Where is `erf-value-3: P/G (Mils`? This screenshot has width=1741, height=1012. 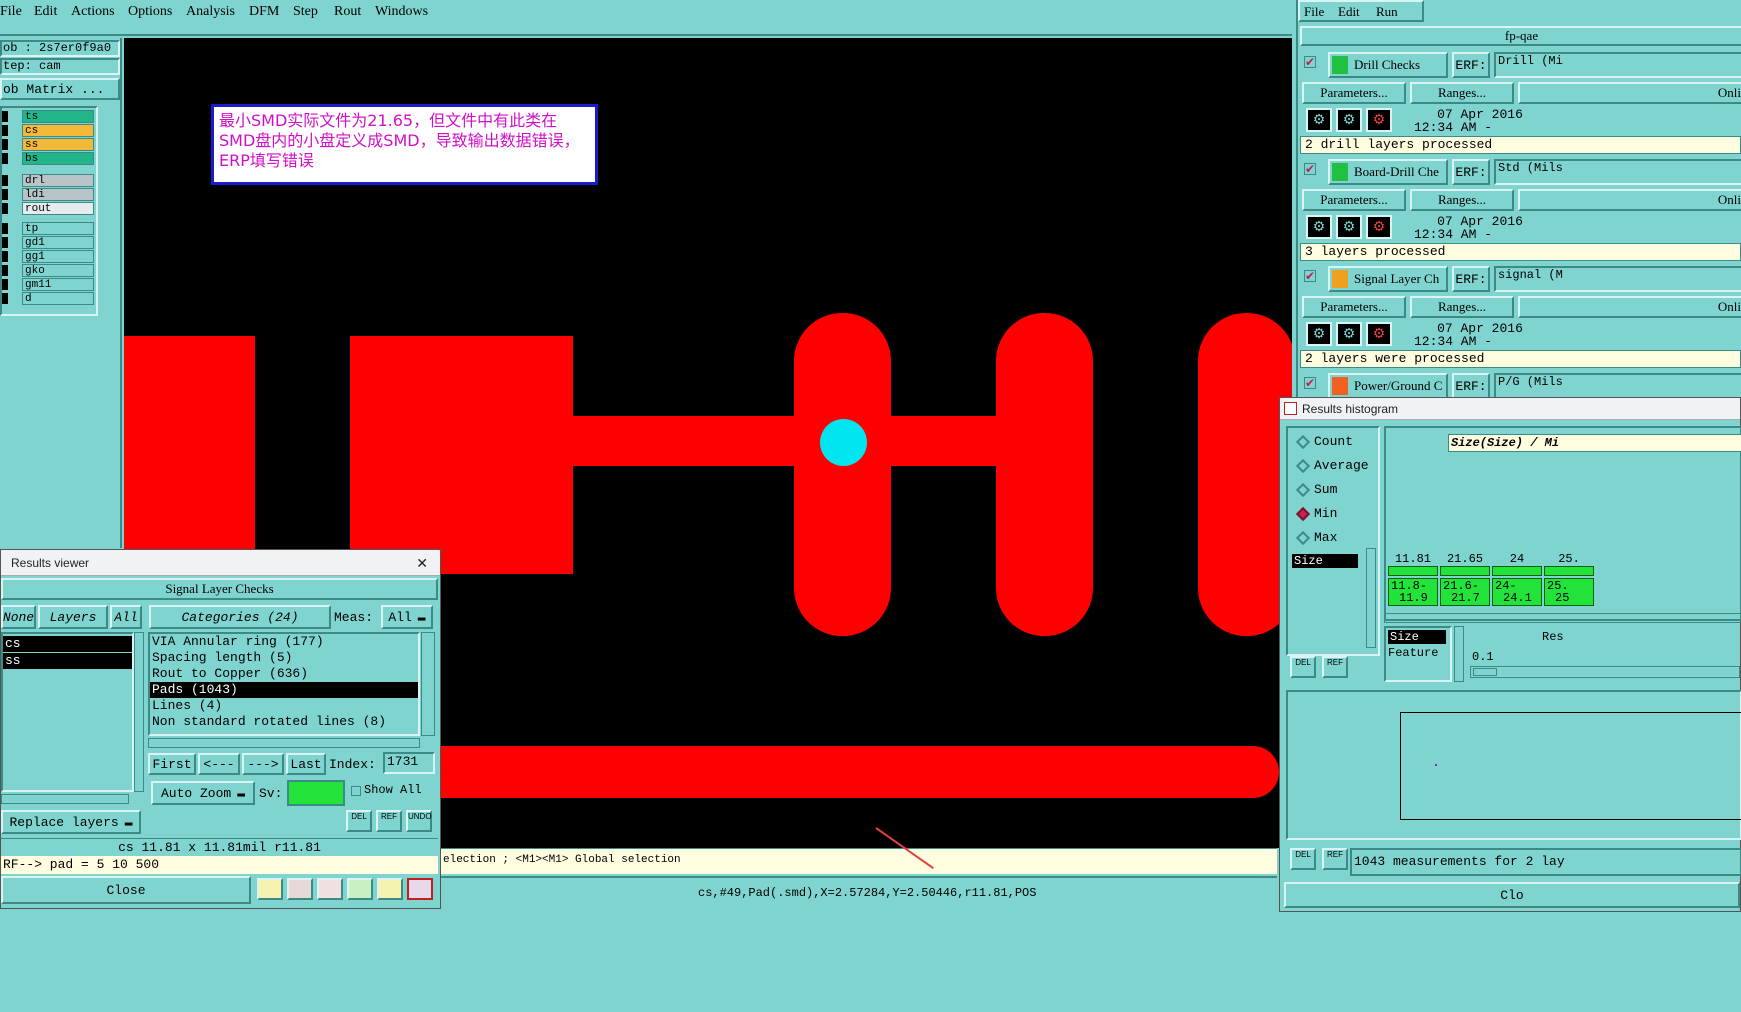 erf-value-3: P/G (Mils is located at coordinates (1617, 386).